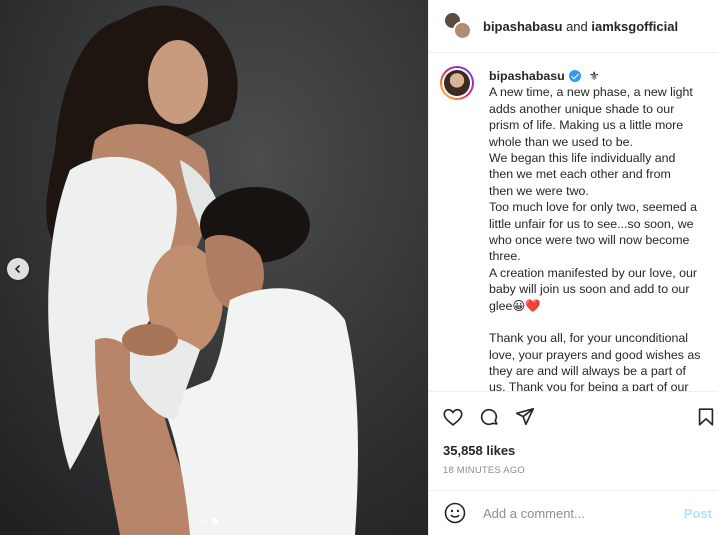 The height and width of the screenshot is (535, 718). What do you see at coordinates (698, 513) in the screenshot?
I see `post-comment-button: Post` at bounding box center [698, 513].